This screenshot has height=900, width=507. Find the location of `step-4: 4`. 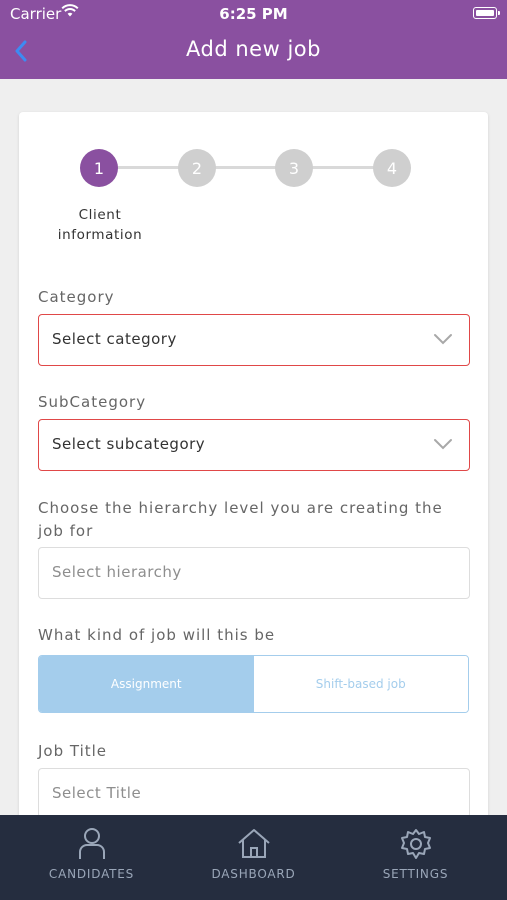

step-4: 4 is located at coordinates (392, 168).